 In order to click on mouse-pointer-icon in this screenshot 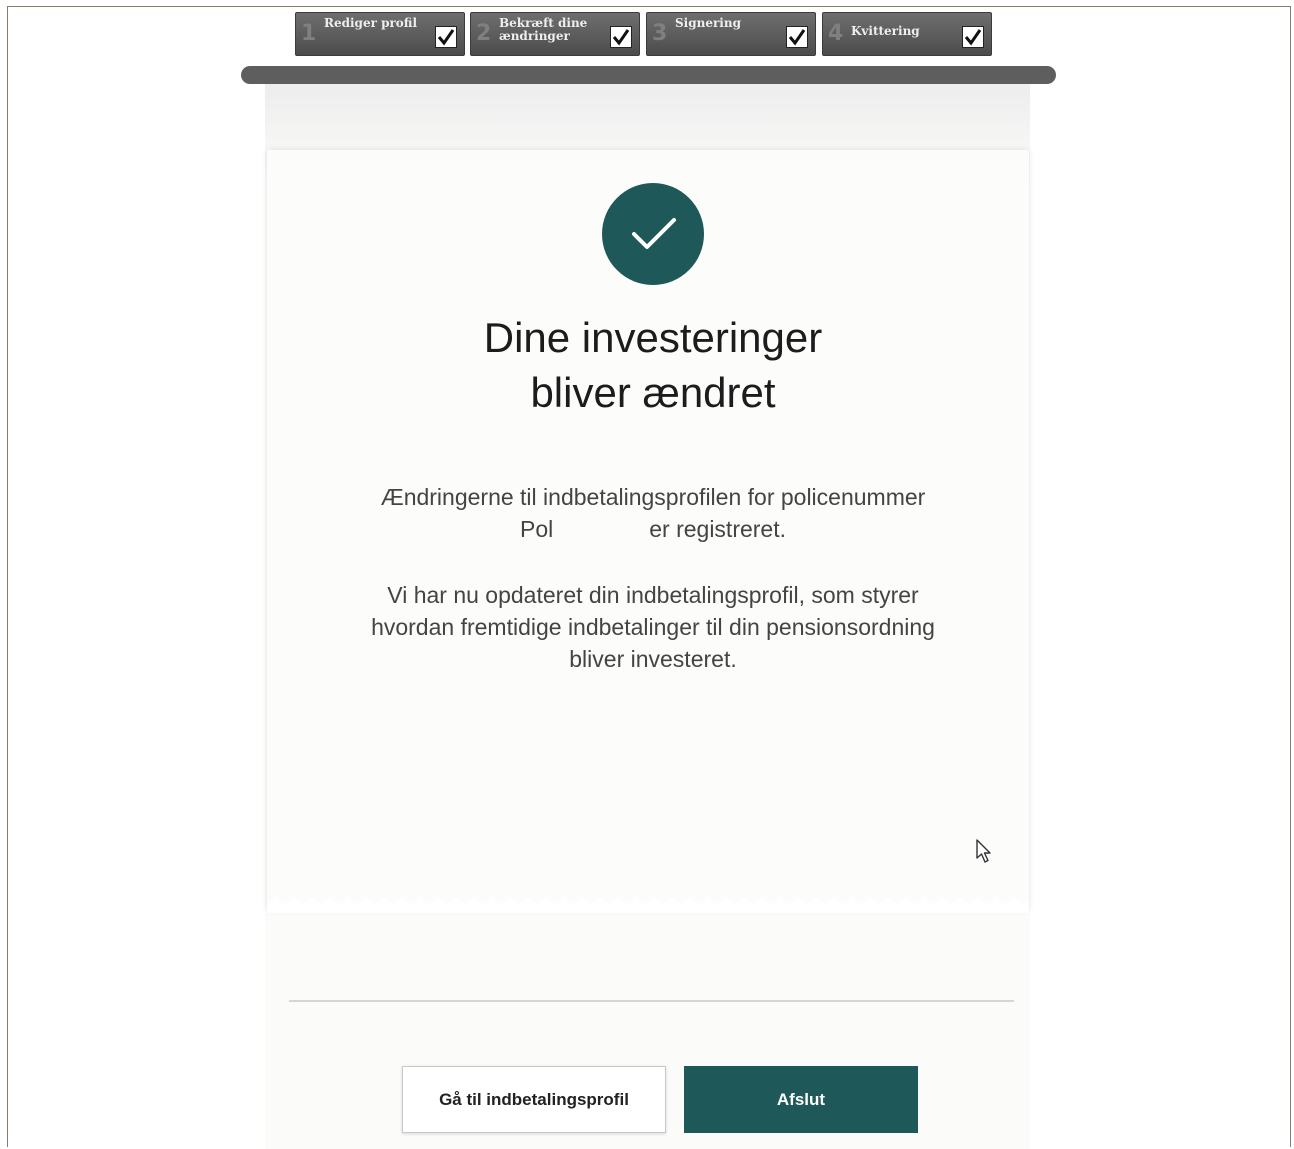, I will do `click(983, 851)`.